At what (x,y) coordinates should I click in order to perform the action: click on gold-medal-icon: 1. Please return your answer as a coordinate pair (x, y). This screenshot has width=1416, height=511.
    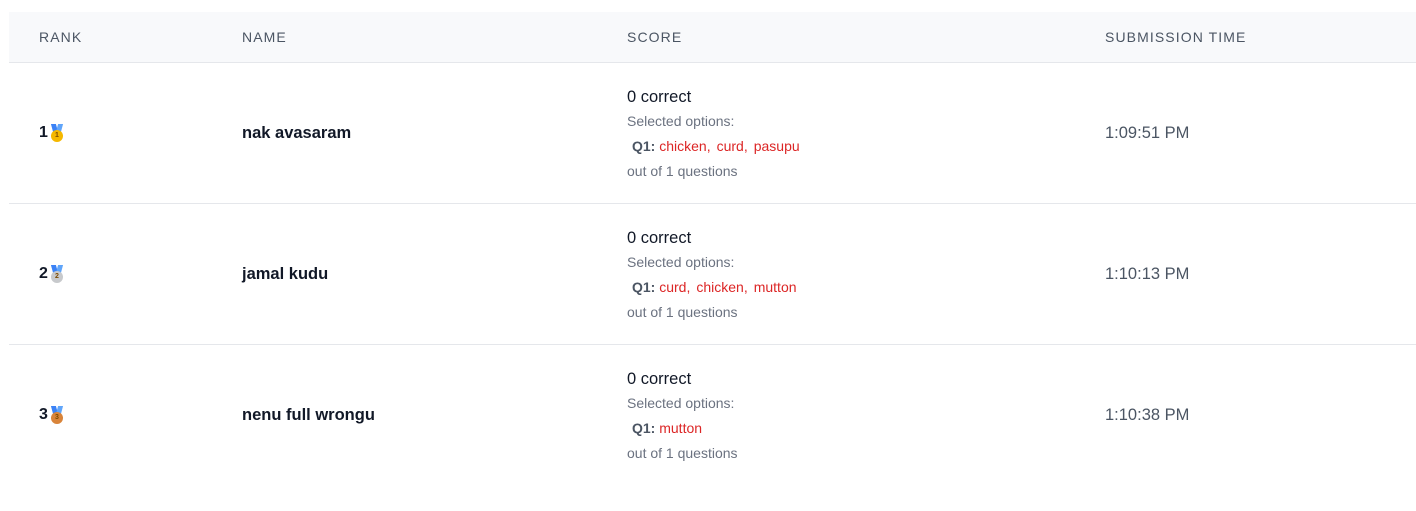
    Looking at the image, I should click on (57, 133).